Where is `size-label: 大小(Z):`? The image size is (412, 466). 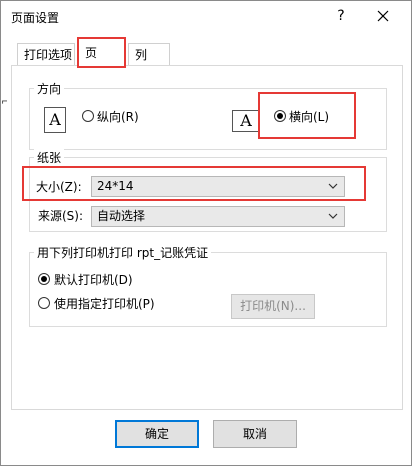
size-label: 大小(Z): is located at coordinates (59, 187).